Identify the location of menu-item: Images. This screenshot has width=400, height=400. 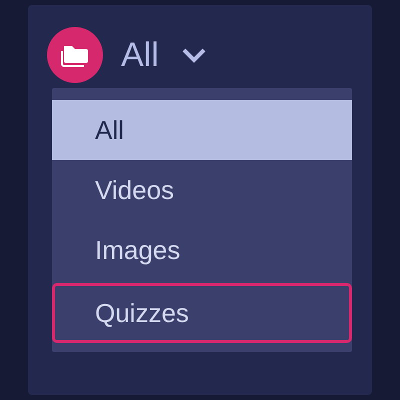
(202, 250).